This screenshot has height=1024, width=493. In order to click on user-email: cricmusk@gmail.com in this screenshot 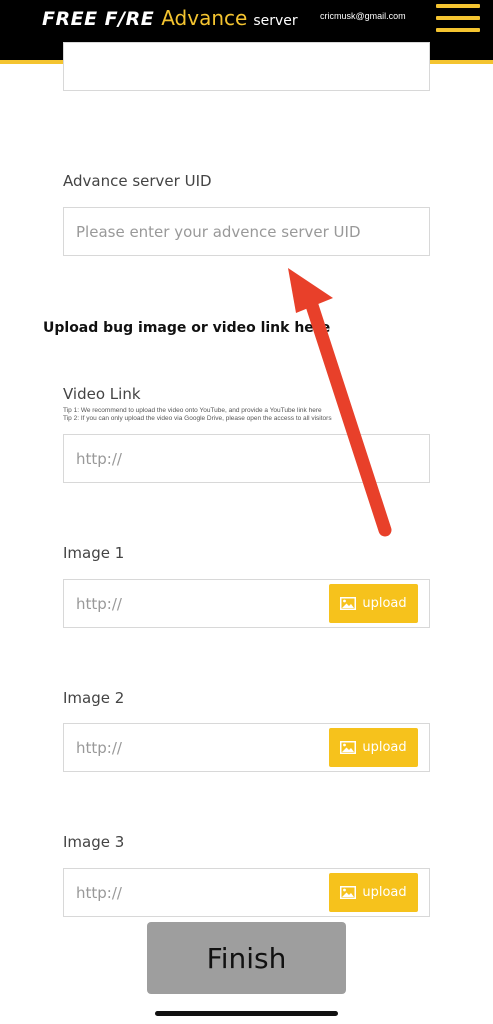, I will do `click(363, 16)`.